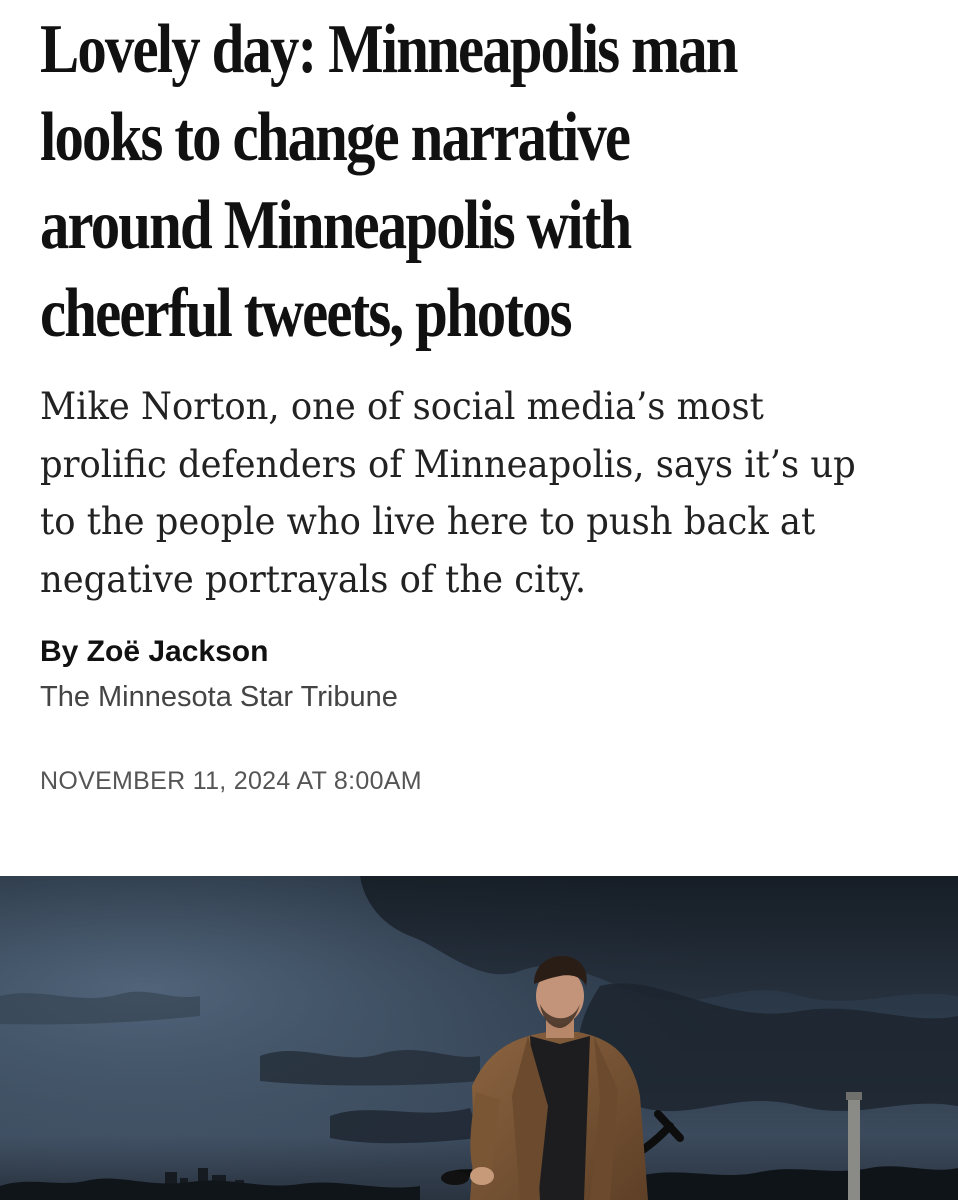  What do you see at coordinates (231, 781) in the screenshot?
I see `publish-date: NOVEMBER 11, 2024 AT 8:00AM` at bounding box center [231, 781].